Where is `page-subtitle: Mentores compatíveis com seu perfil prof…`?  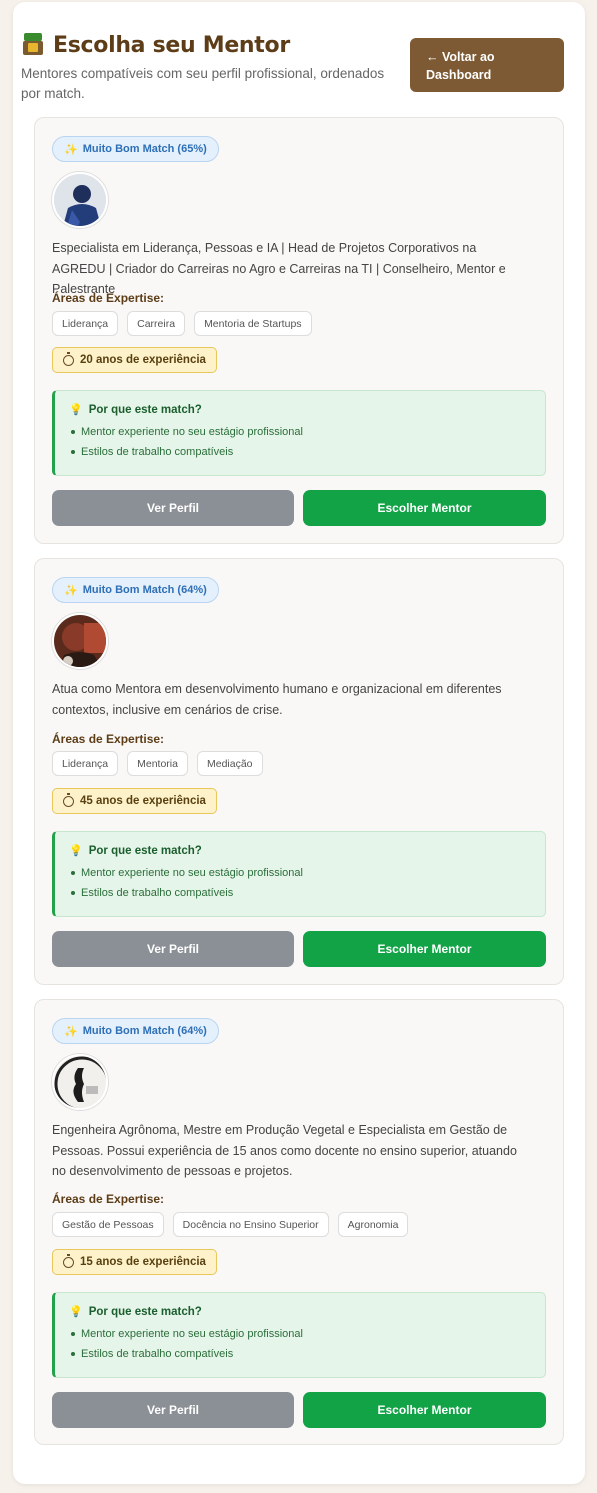
page-subtitle: Mentores compatíveis com seu perfil prof… is located at coordinates (203, 83).